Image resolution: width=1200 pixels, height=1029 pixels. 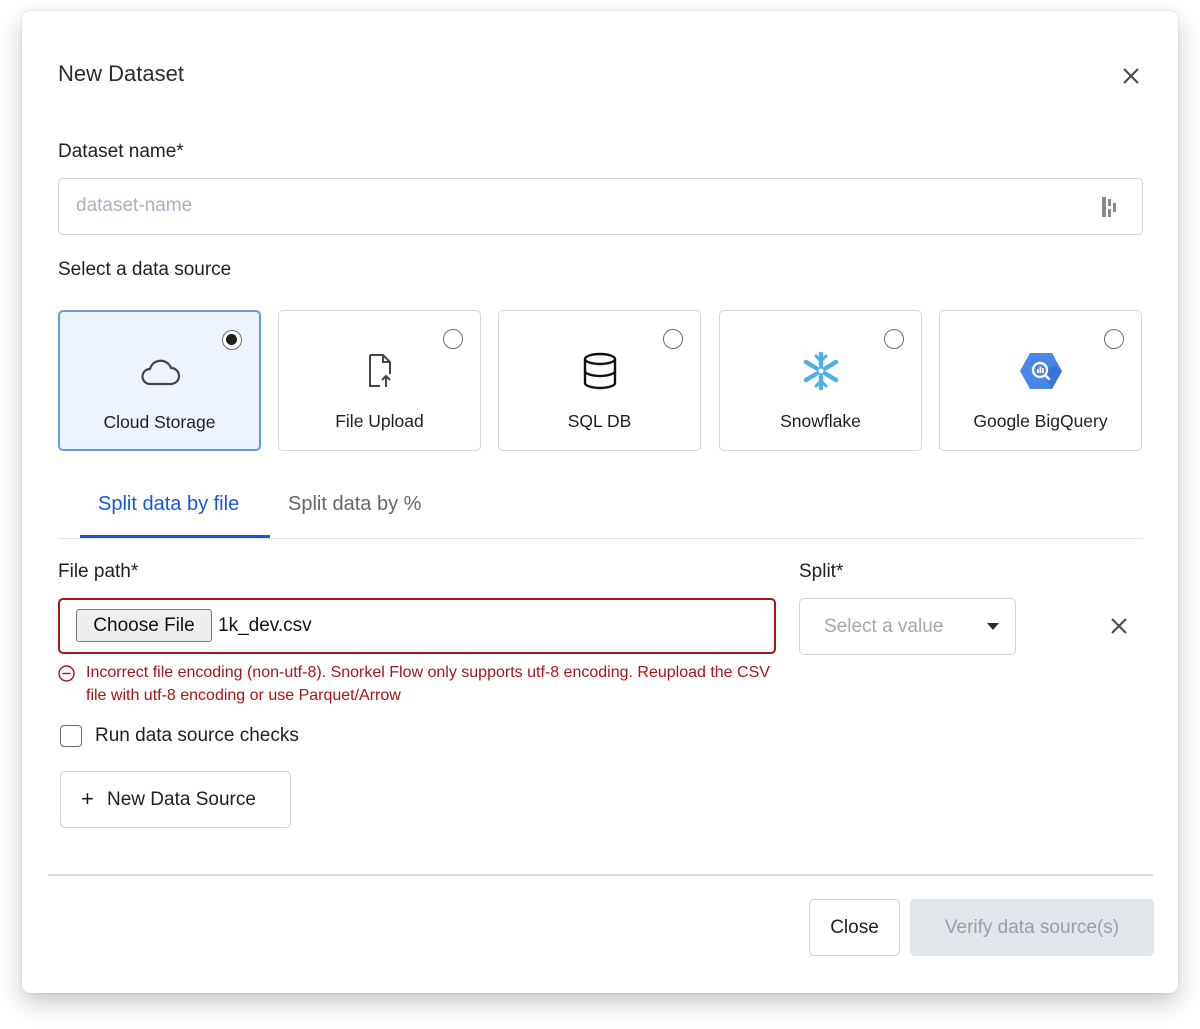 I want to click on source-label: Cloud Storage, so click(x=159, y=422).